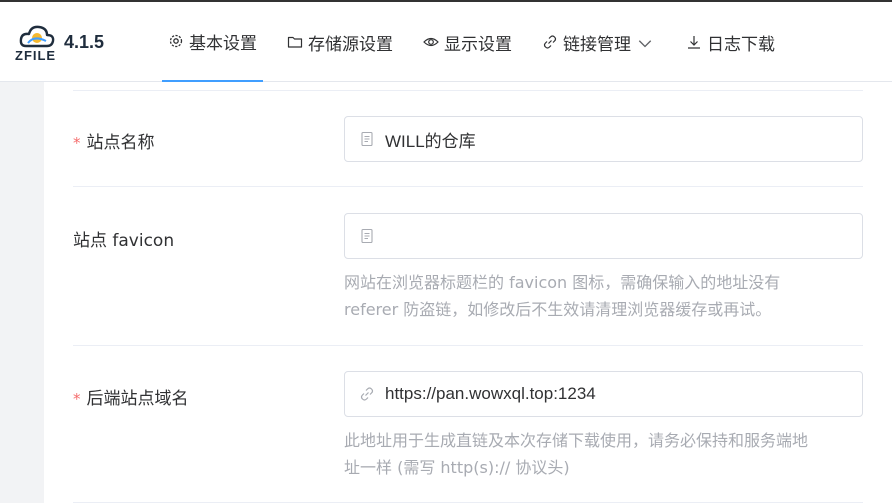  I want to click on download-icon, so click(694, 42).